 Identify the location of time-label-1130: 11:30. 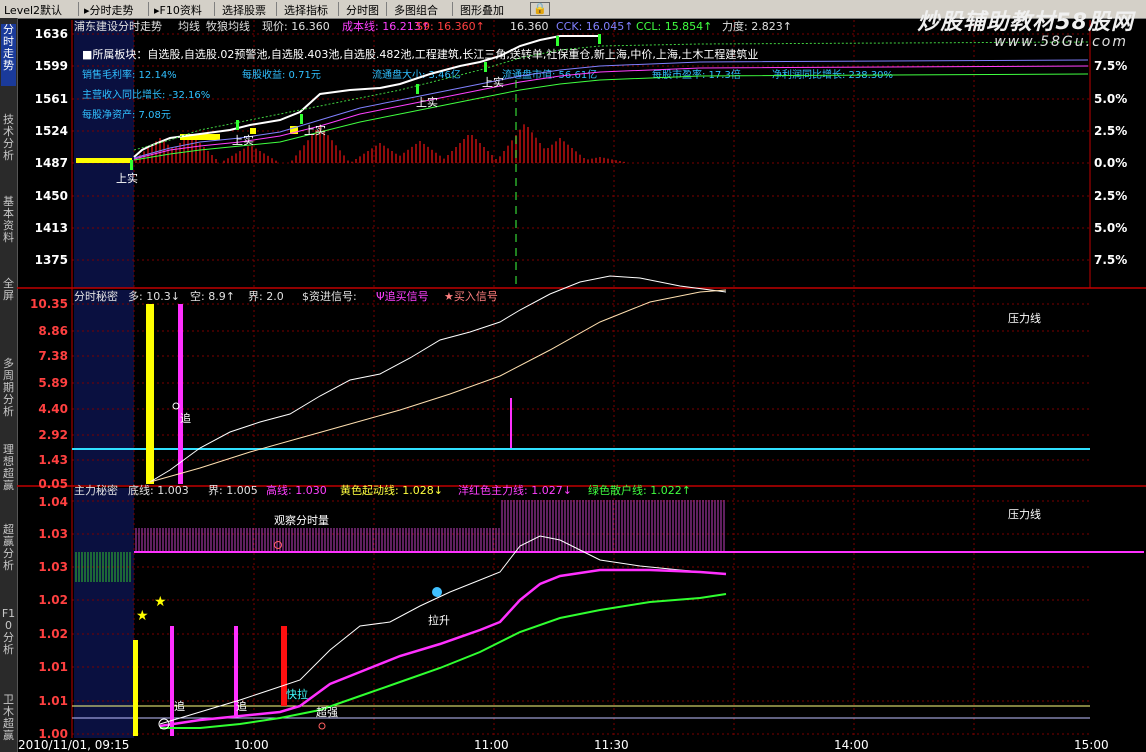
(611, 745).